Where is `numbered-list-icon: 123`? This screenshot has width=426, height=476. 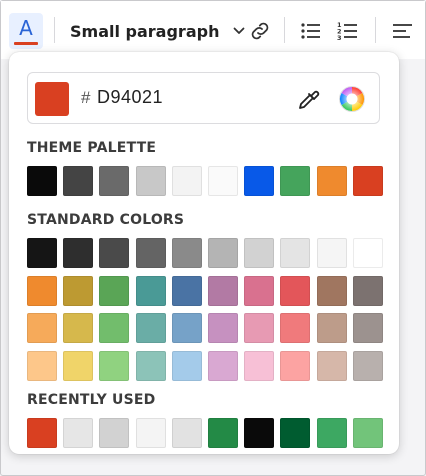
numbered-list-icon: 123 is located at coordinates (348, 31).